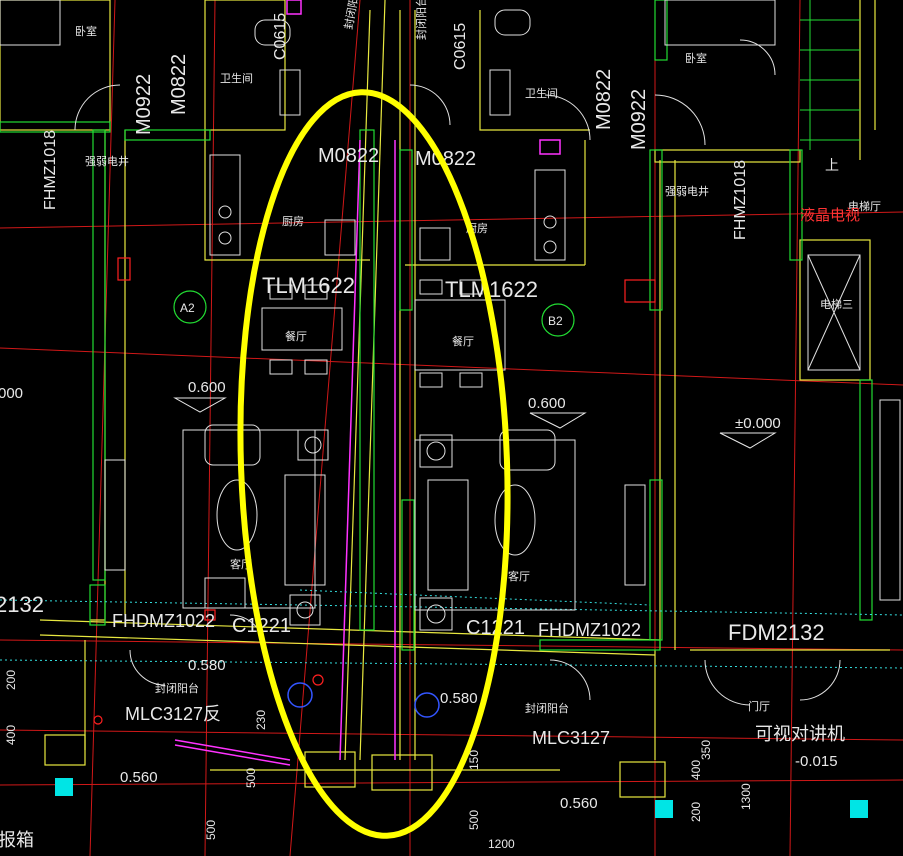  Describe the element at coordinates (746, 796) in the screenshot. I see `dim-1300: 1300` at that location.